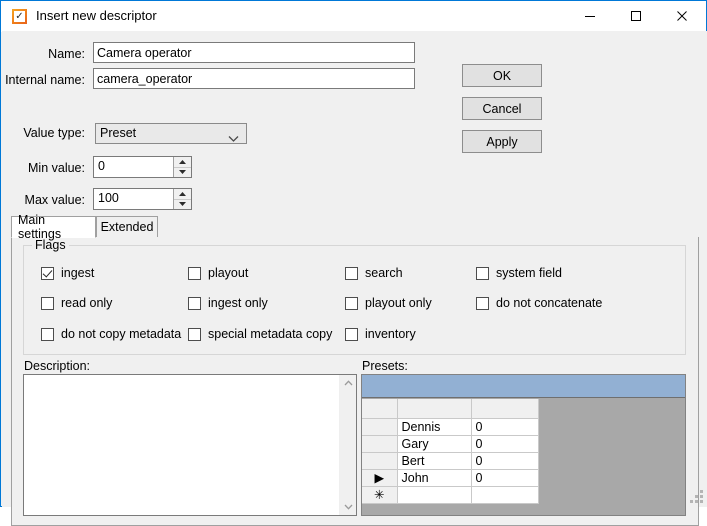  Describe the element at coordinates (348, 383) in the screenshot. I see `scroll-up-icon` at that location.